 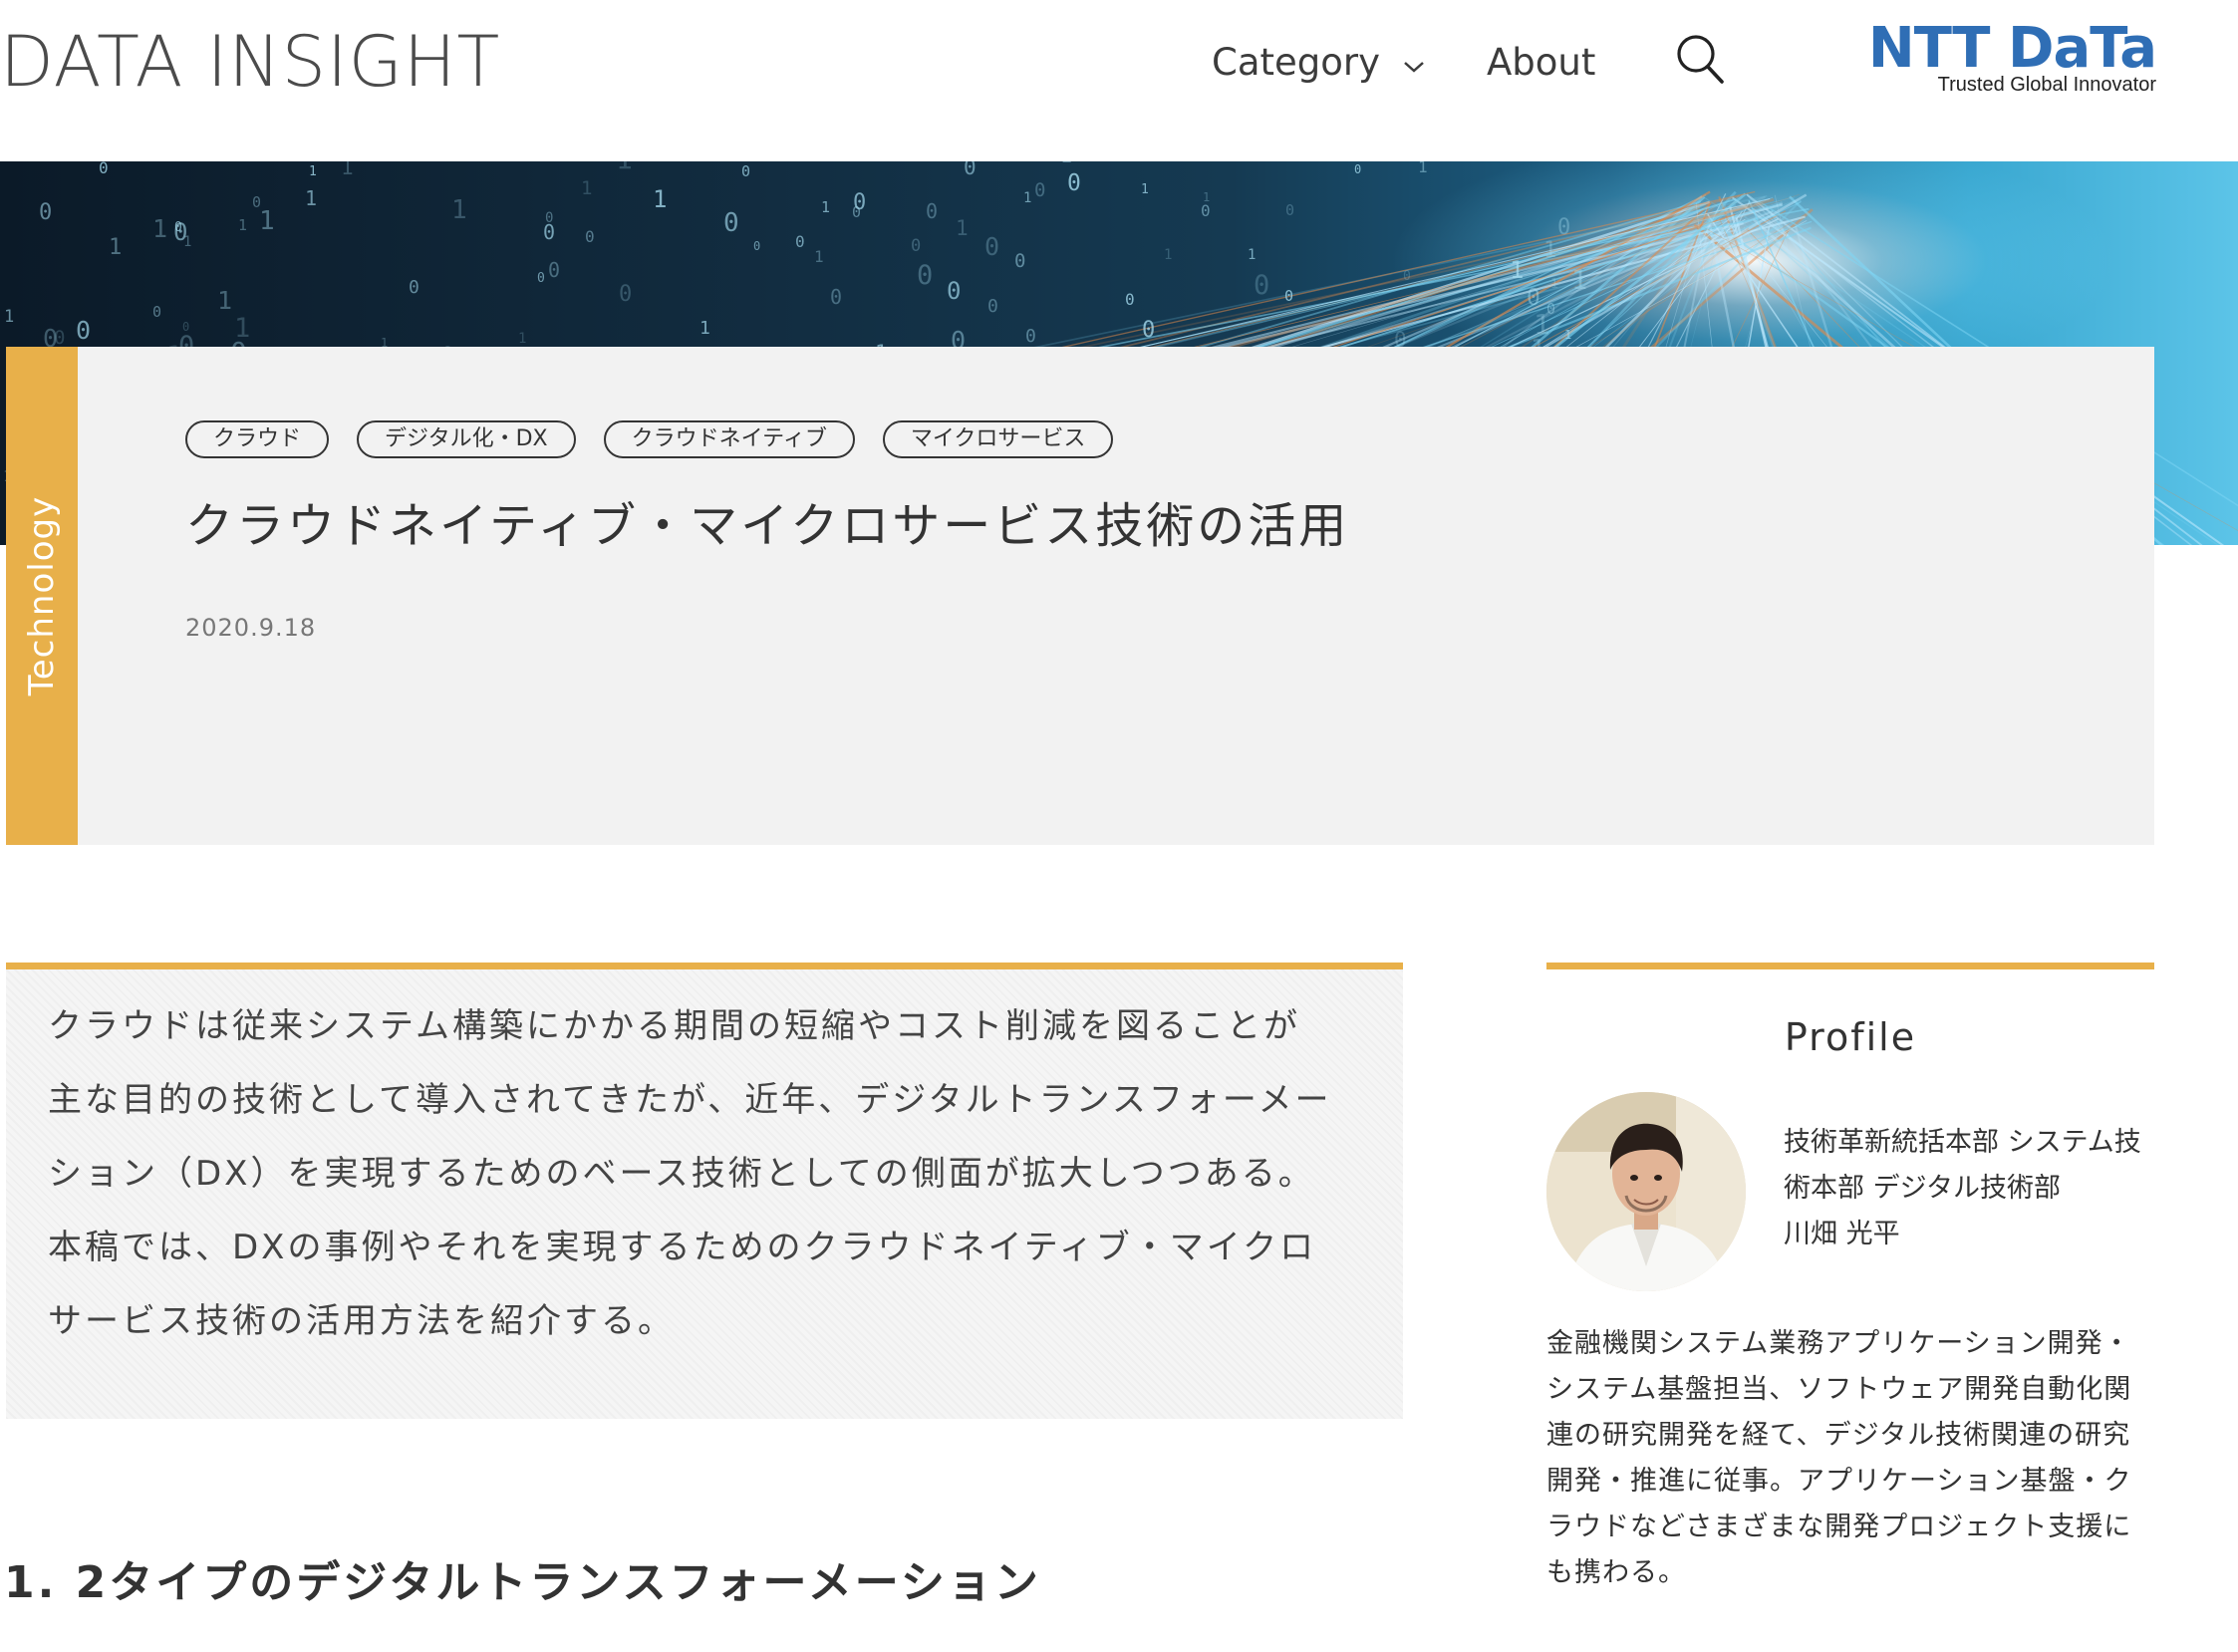 I want to click on lead-line: ション（DX）を実現するためのベース技術としての側面が拡大しつつある。, so click(x=681, y=1174).